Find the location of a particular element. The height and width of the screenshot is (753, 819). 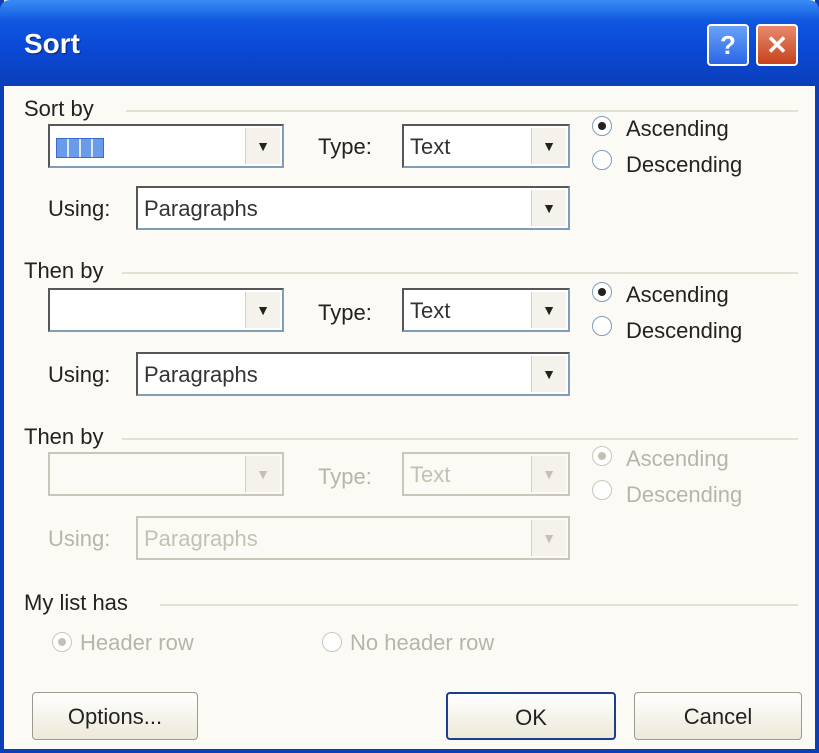

then-by-1-column-select: ▼ is located at coordinates (166, 310).